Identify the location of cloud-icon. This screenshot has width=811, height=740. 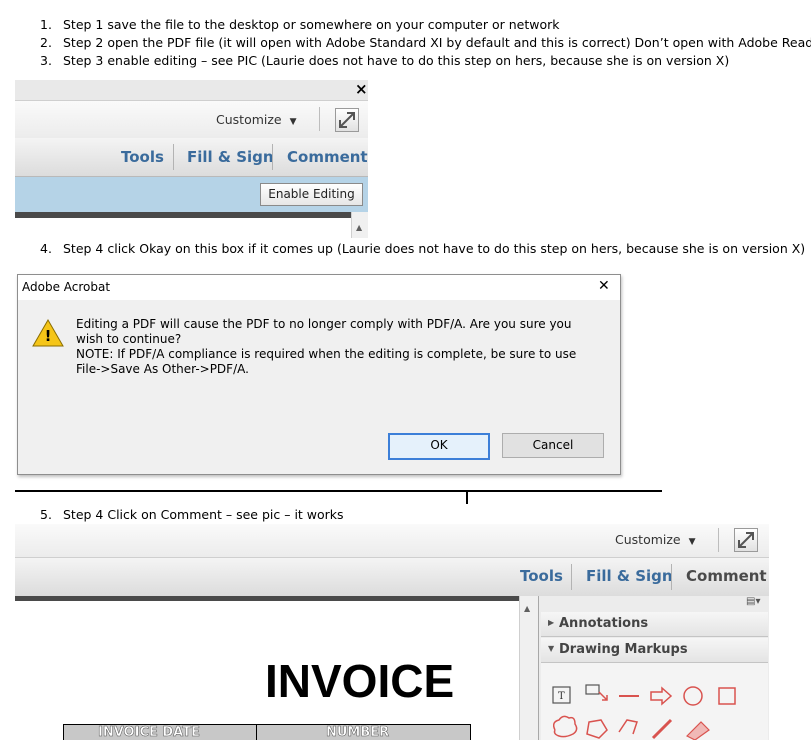
(565, 726).